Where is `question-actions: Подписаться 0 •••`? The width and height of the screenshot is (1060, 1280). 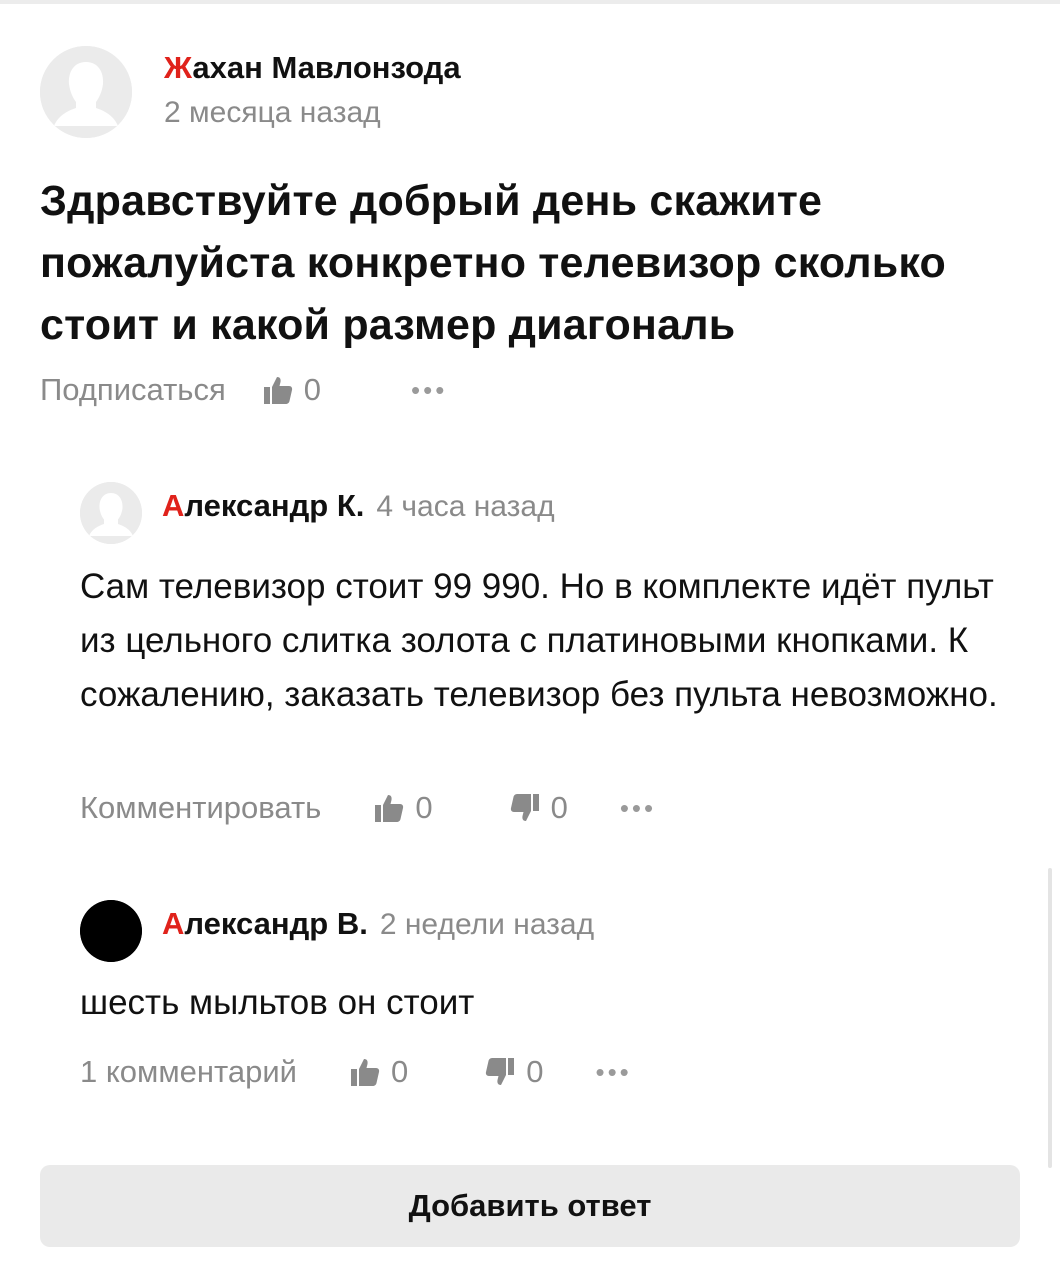 question-actions: Подписаться 0 ••• is located at coordinates (243, 390).